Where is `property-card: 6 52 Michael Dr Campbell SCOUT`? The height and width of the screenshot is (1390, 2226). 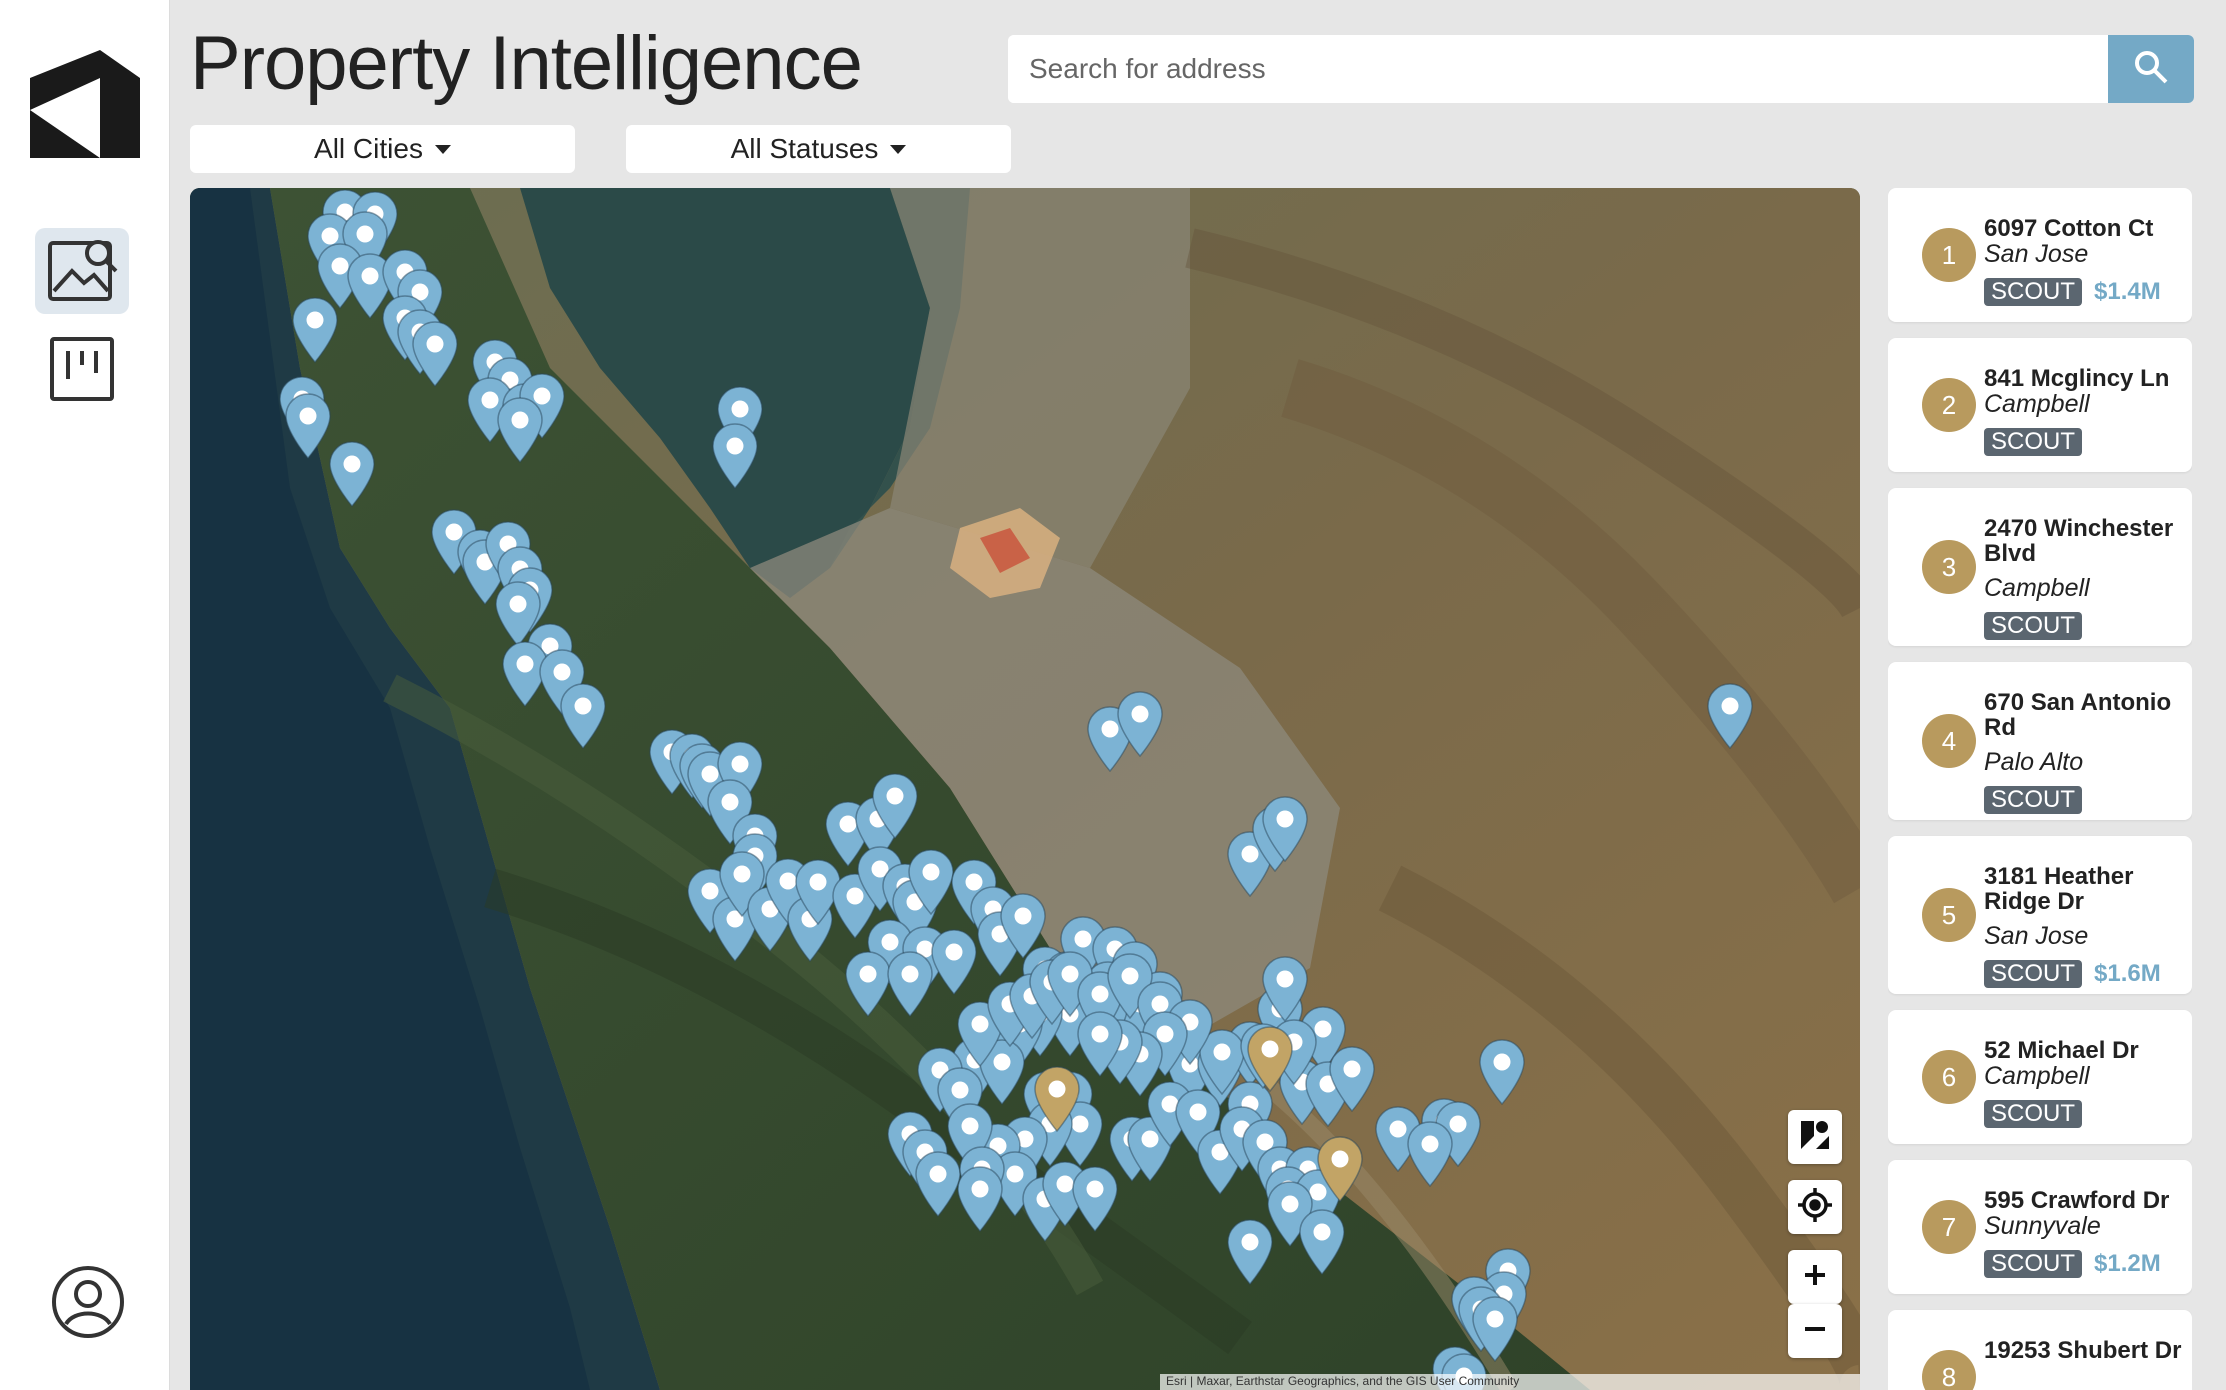
property-card: 6 52 Michael Dr Campbell SCOUT is located at coordinates (2040, 1077).